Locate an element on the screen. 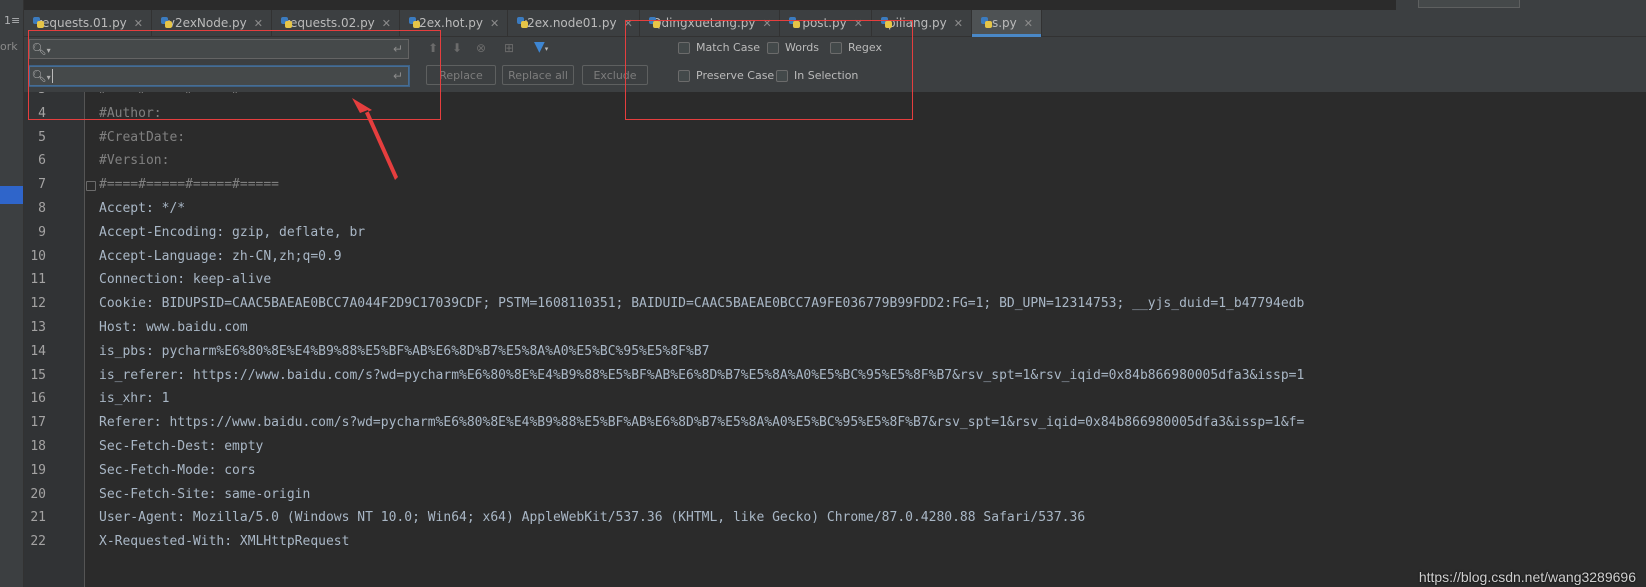 This screenshot has width=1646, height=587. tab-post-py: post.py ✕ is located at coordinates (826, 23).